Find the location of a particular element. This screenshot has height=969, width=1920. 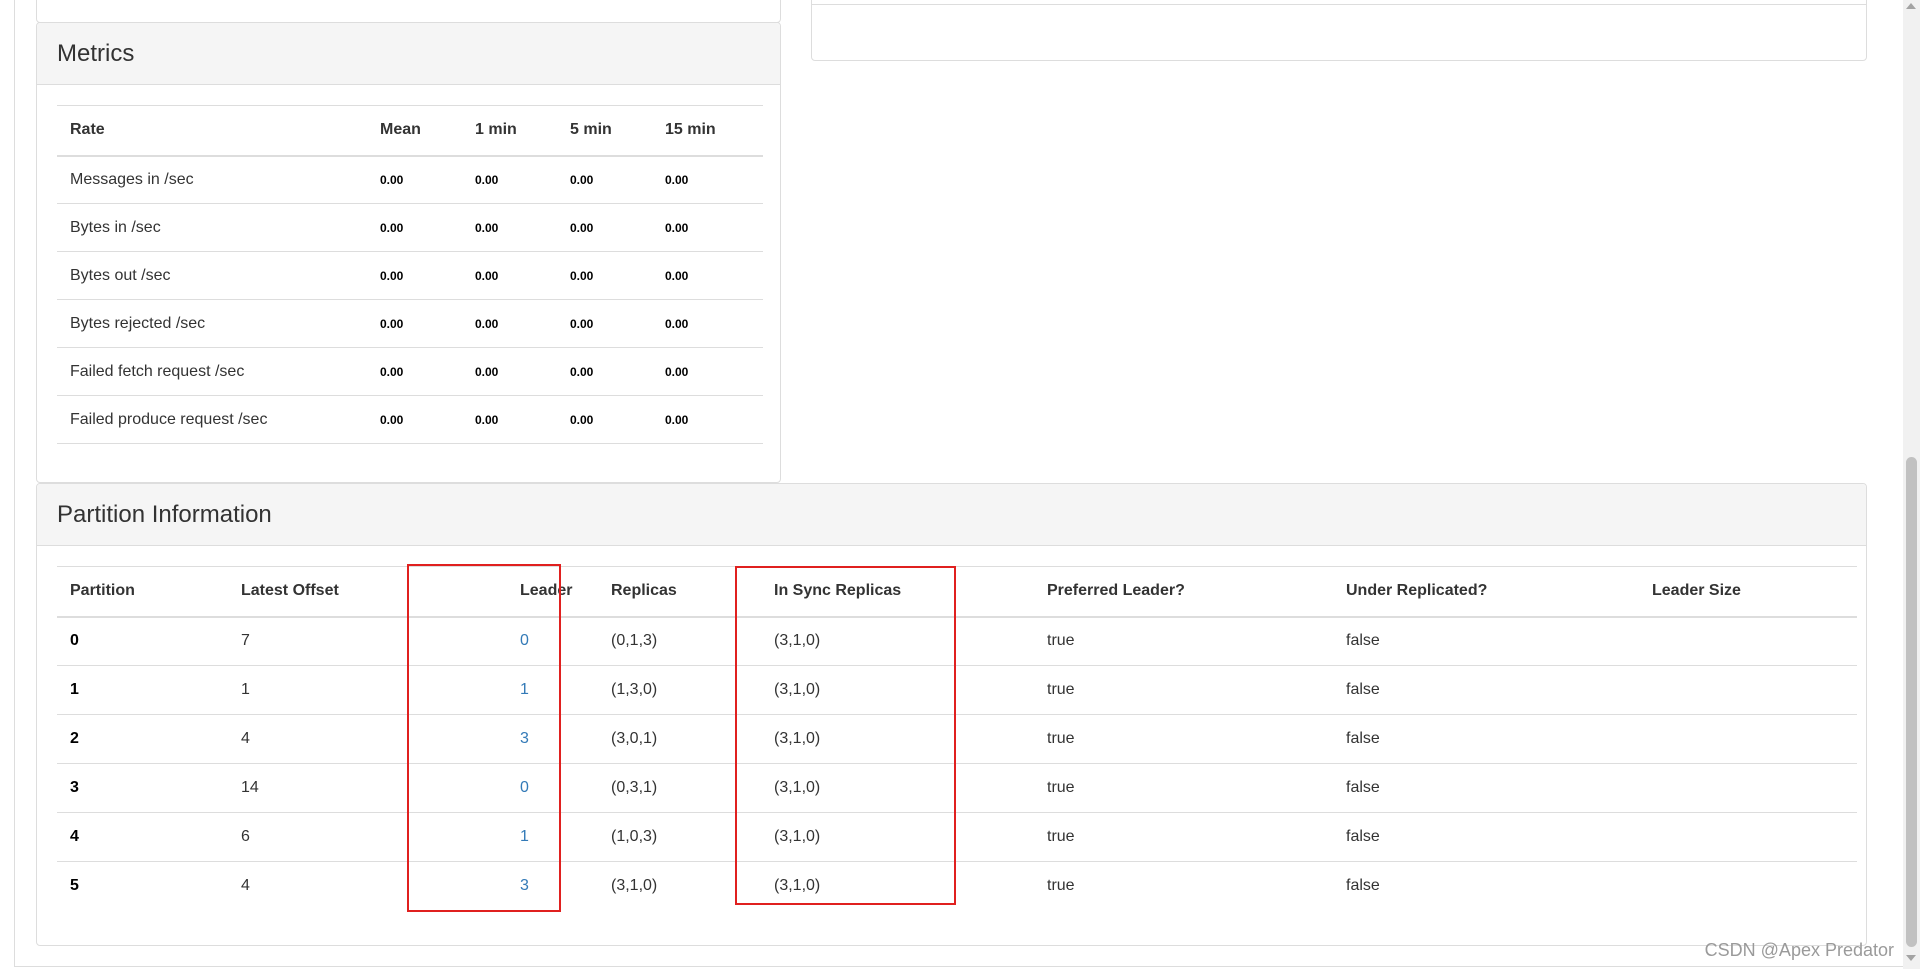

metrics-row: Bytes rejected /sec 0.00 0.00 0.00 0.00 is located at coordinates (410, 323).